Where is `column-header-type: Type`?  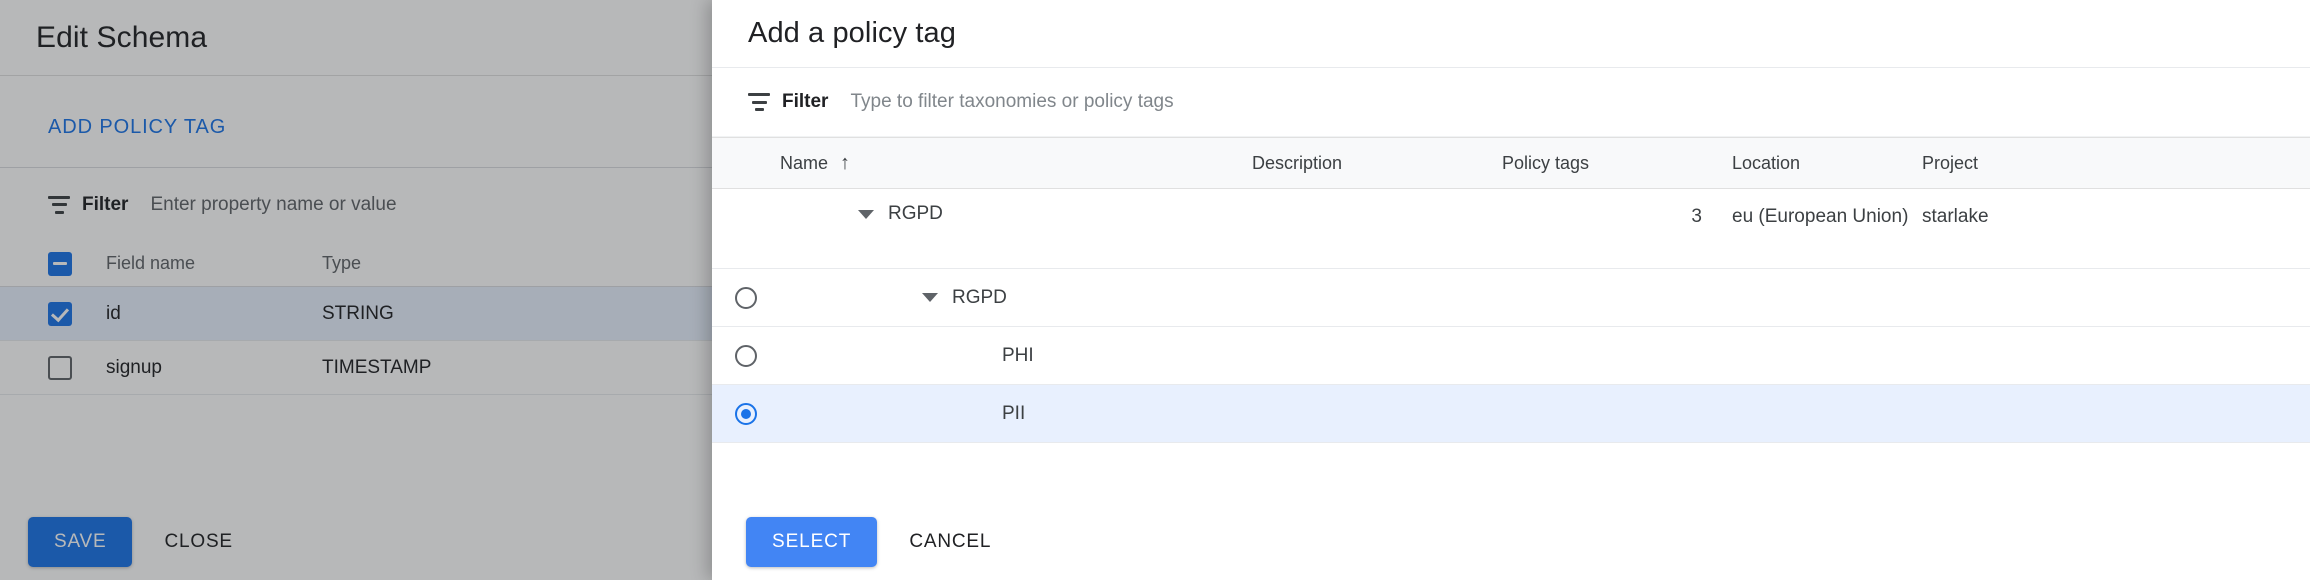 column-header-type: Type is located at coordinates (432, 263).